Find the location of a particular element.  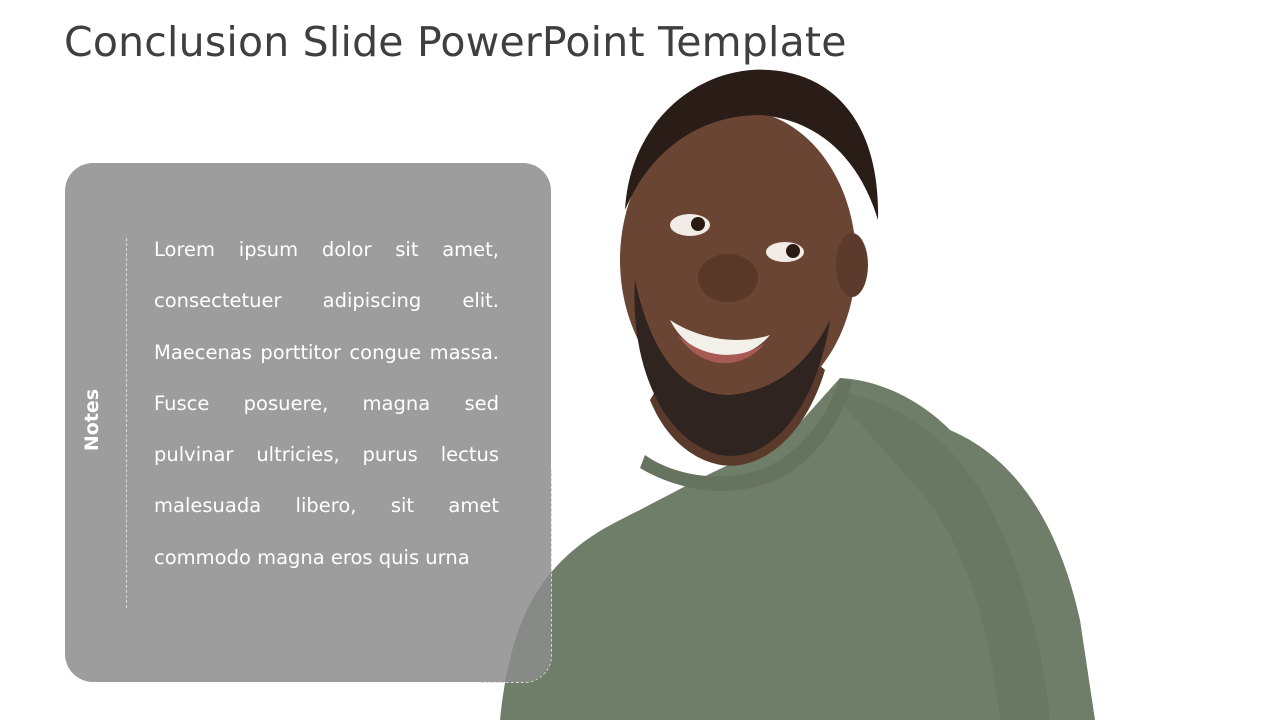

notes-label: Notes is located at coordinates (92, 420).